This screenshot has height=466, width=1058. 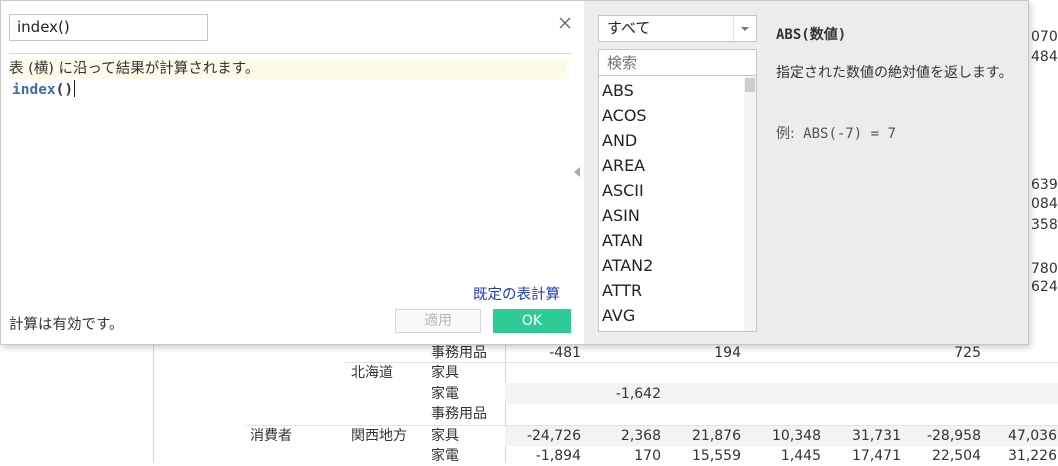 I want to click on cell-value-partial: 624, so click(x=1044, y=287).